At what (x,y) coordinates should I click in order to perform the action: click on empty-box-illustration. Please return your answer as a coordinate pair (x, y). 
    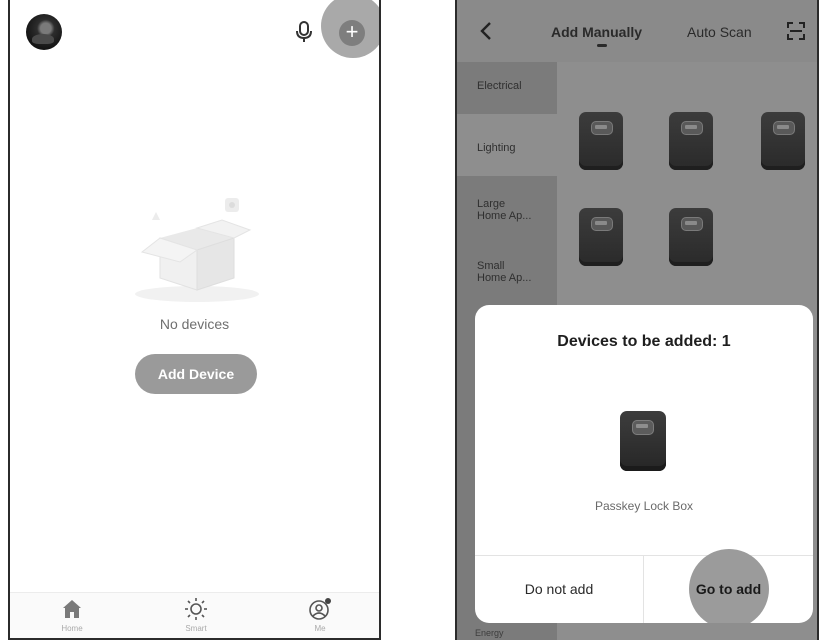
    Looking at the image, I should click on (197, 250).